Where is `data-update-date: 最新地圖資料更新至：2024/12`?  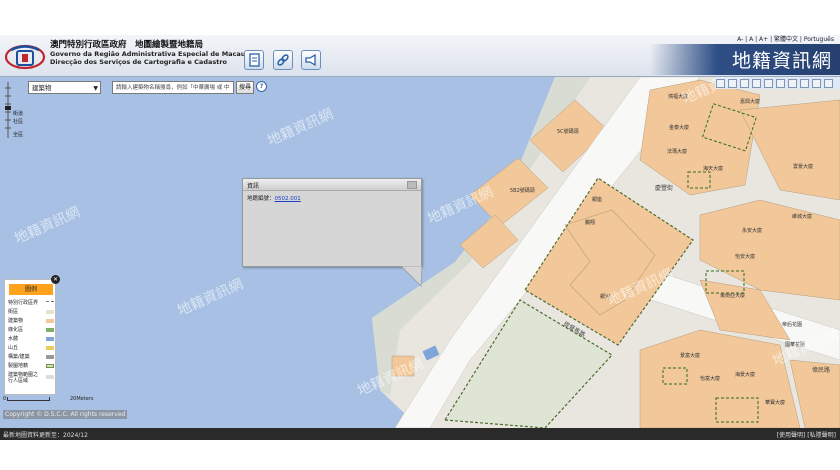
data-update-date: 最新地圖資料更新至：2024/12 is located at coordinates (45, 435).